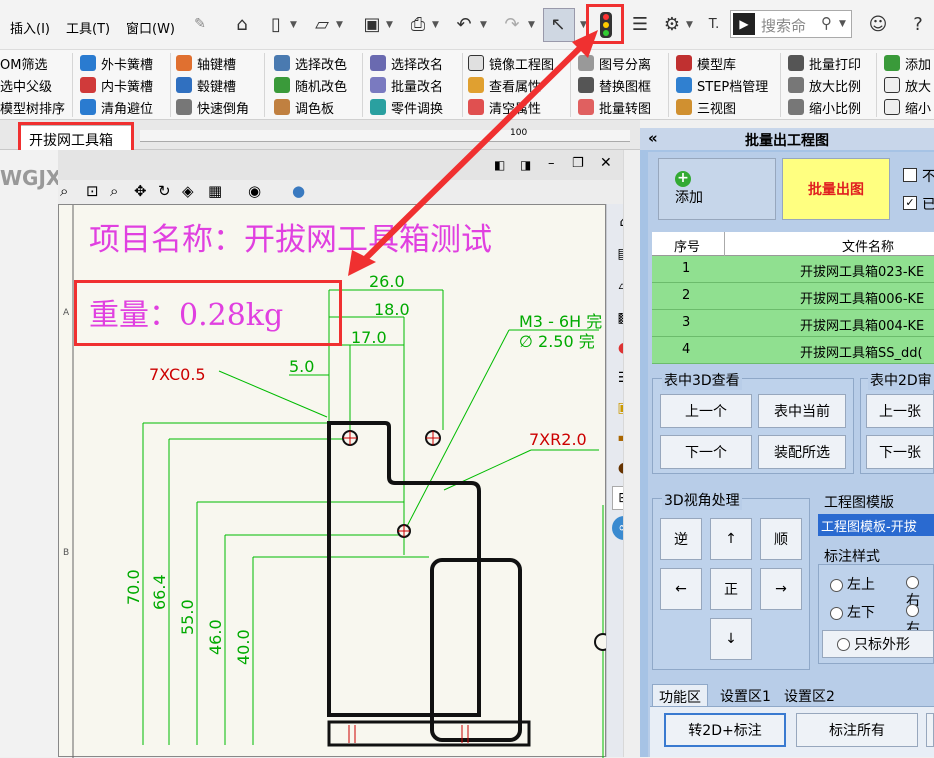 The height and width of the screenshot is (758, 934). I want to click on panel-tabs: 功能区 设置区1 设置区2, so click(791, 696).